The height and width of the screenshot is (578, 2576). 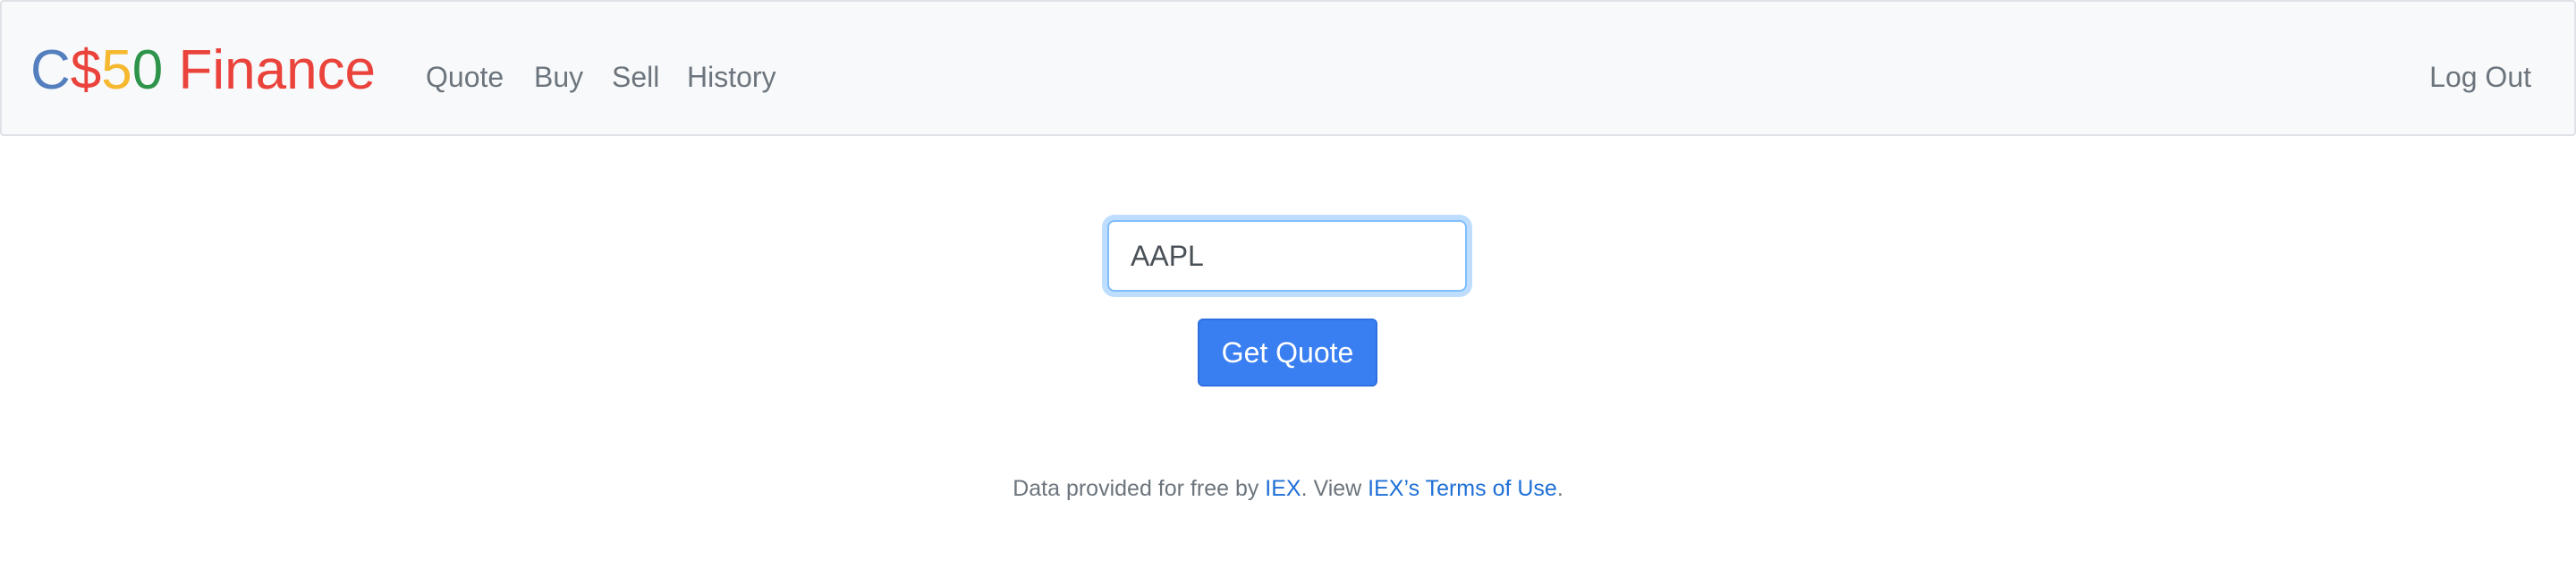 I want to click on brand-logo-link: C$50 Finance, so click(x=203, y=71).